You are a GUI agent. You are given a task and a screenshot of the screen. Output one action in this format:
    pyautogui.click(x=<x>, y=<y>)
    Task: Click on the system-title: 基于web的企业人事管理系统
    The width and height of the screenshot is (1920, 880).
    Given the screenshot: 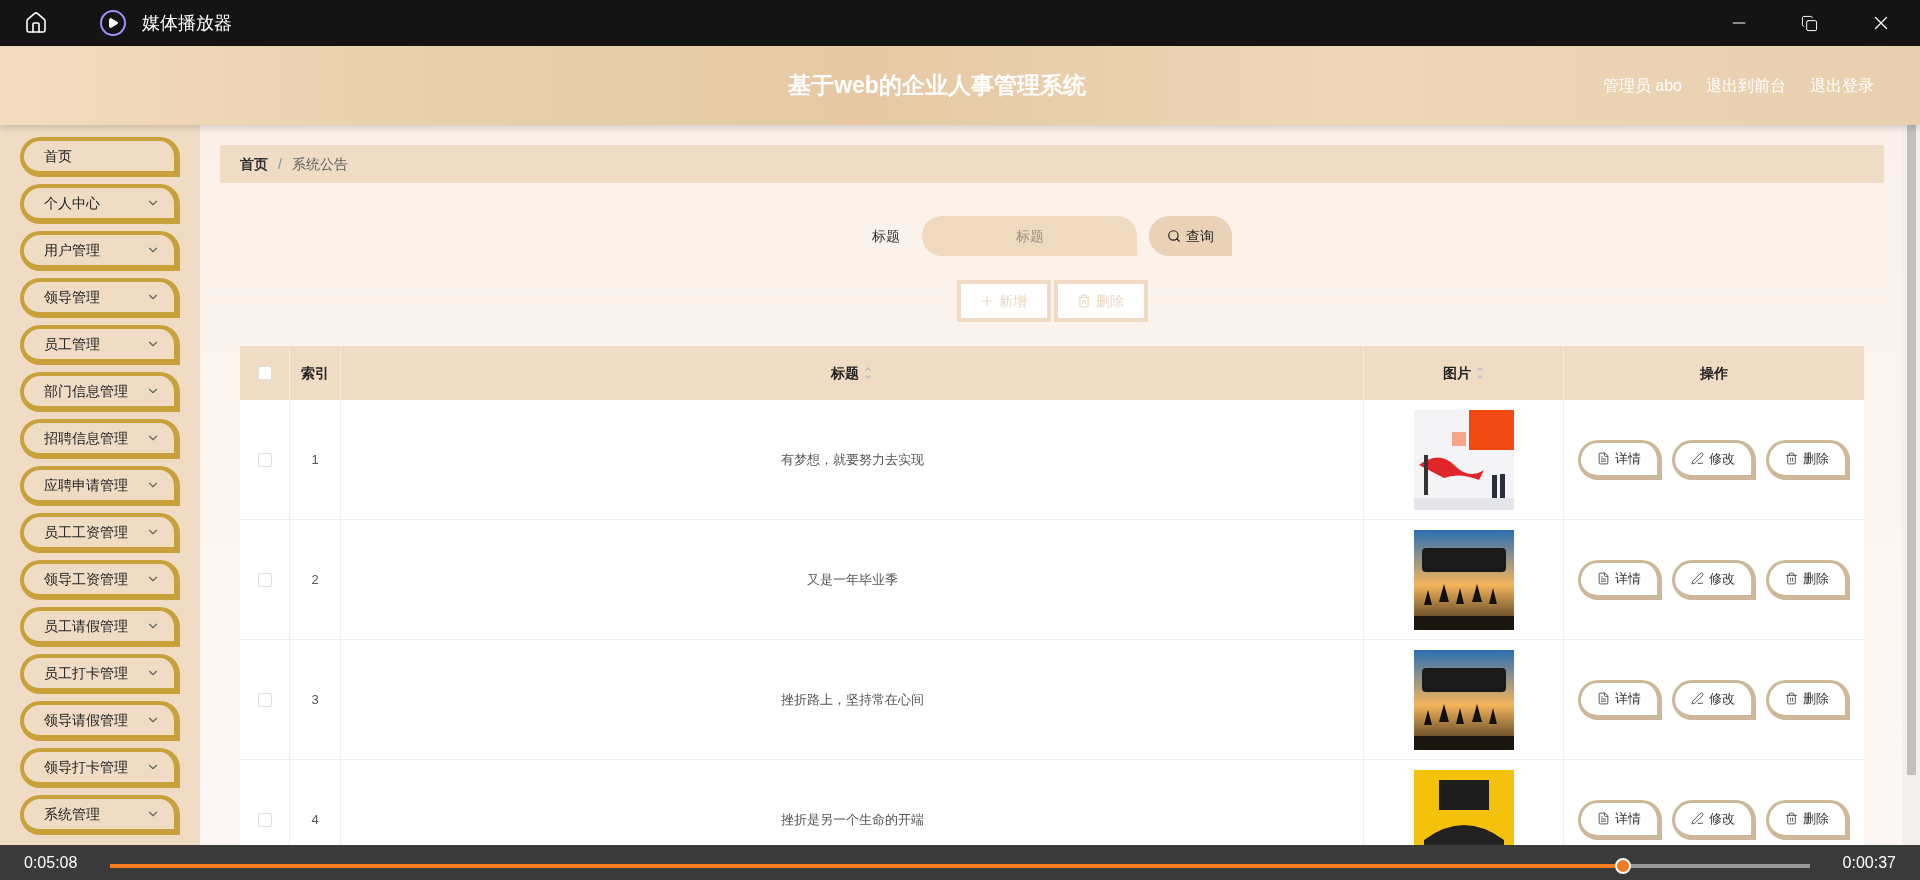 What is the action you would take?
    pyautogui.click(x=937, y=86)
    